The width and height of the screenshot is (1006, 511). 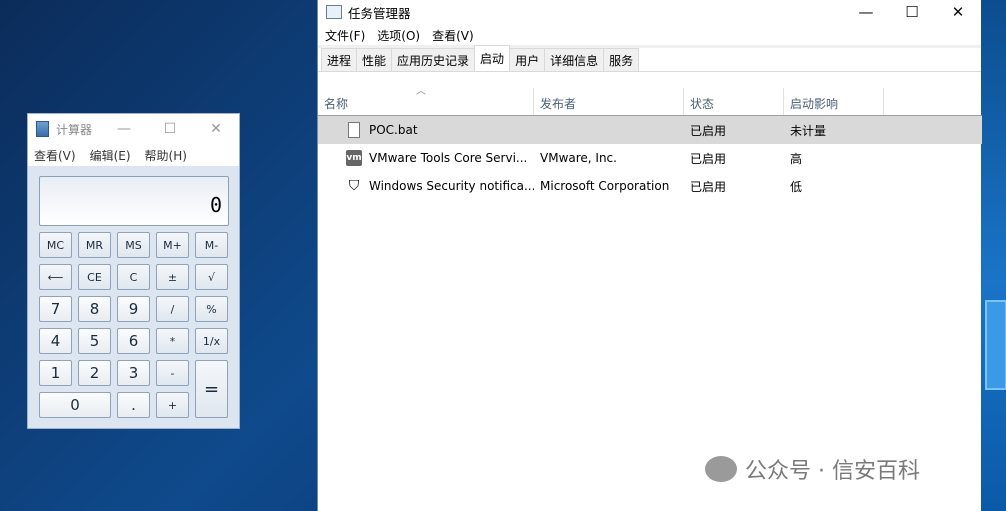 What do you see at coordinates (345, 35) in the screenshot?
I see `menu-file: 文件(F)` at bounding box center [345, 35].